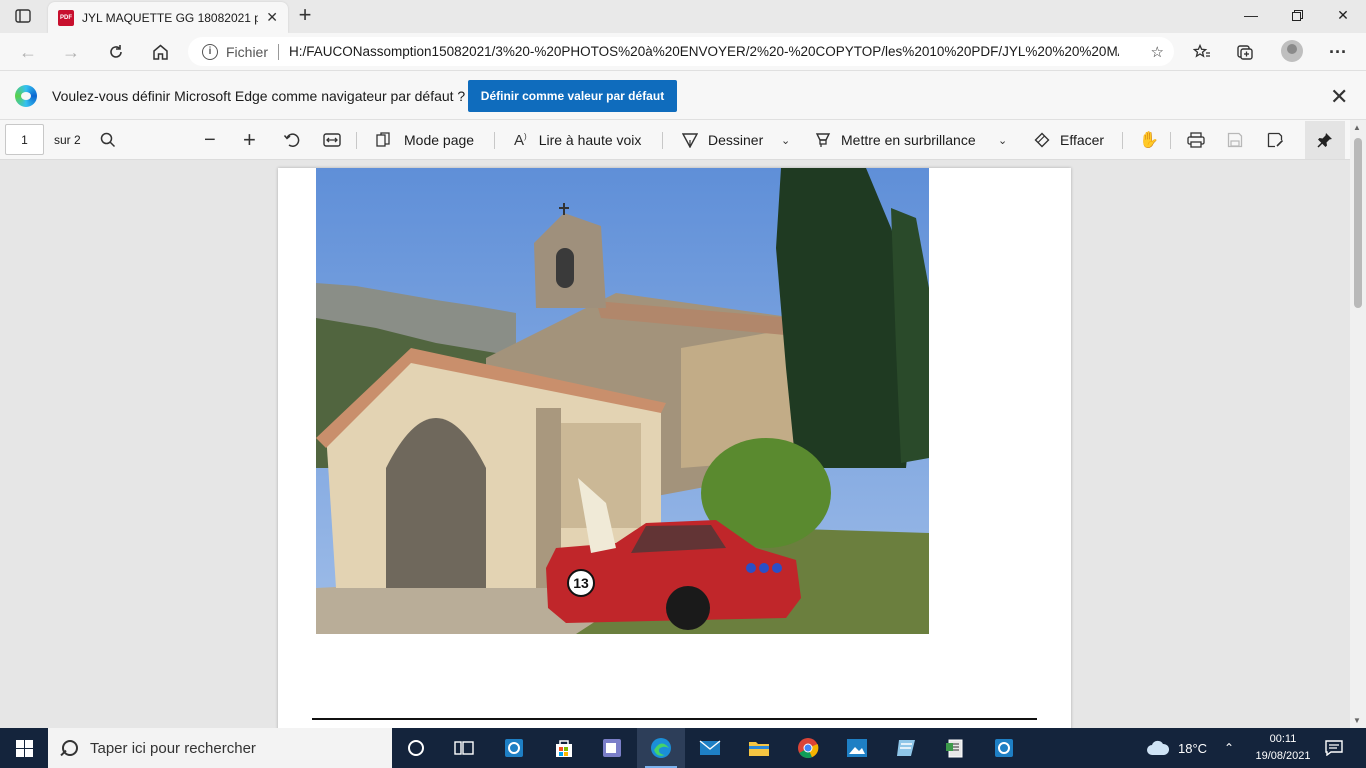 The image size is (1366, 768). What do you see at coordinates (70, 748) in the screenshot?
I see `search-icon` at bounding box center [70, 748].